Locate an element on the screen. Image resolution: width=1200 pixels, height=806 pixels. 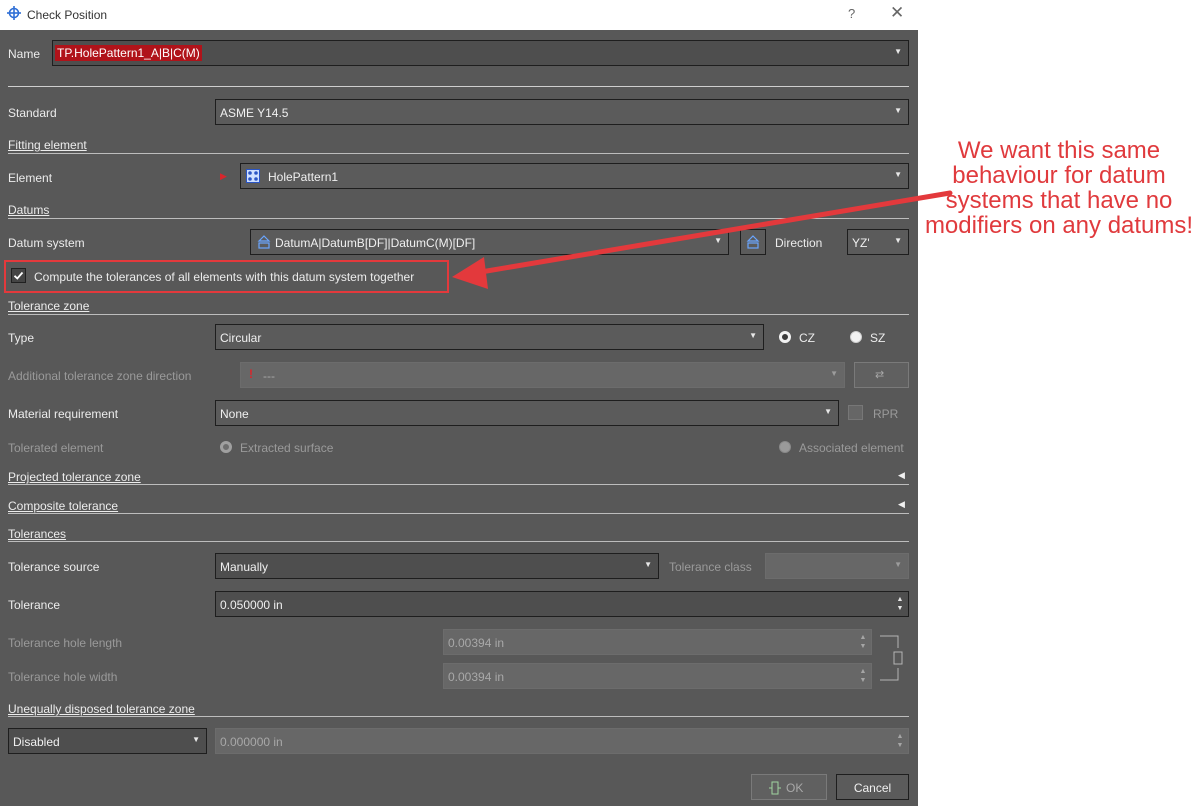
associated-element-label: Associated element is located at coordinates (851, 448).